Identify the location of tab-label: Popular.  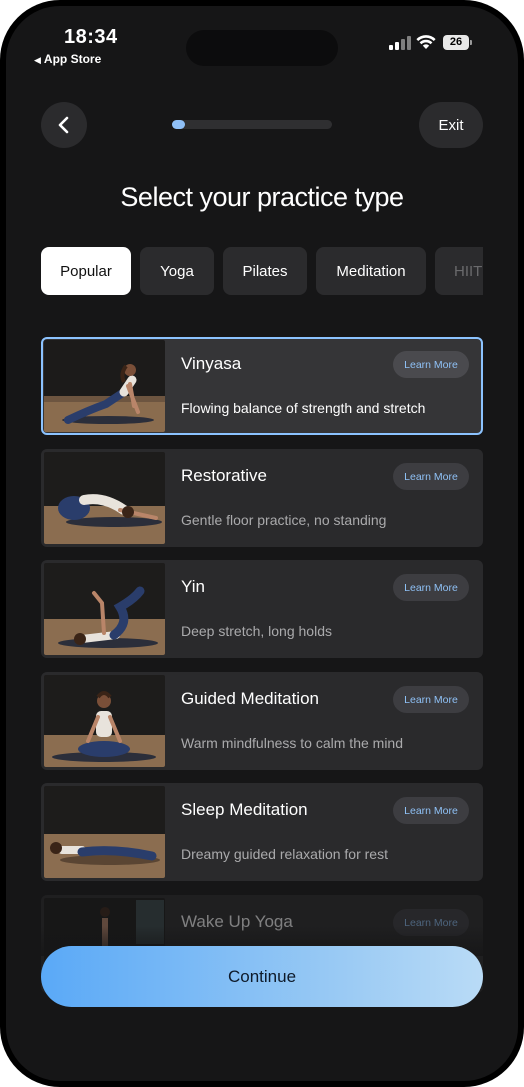
(86, 271).